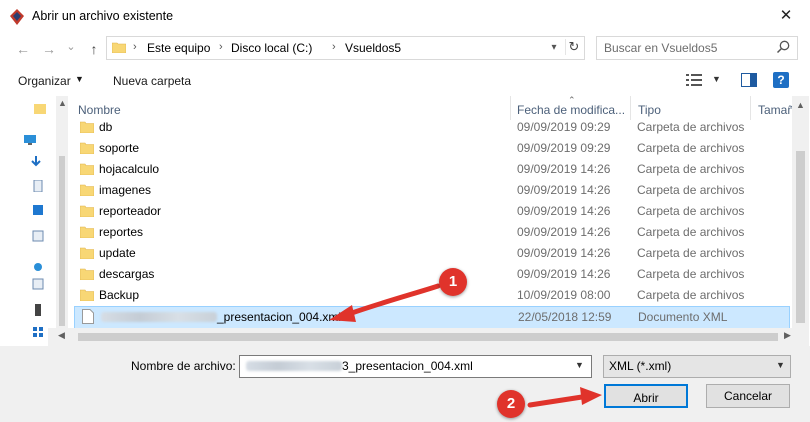 The height and width of the screenshot is (422, 810). What do you see at coordinates (61, 335) in the screenshot?
I see `scroll-left-icon: ◀` at bounding box center [61, 335].